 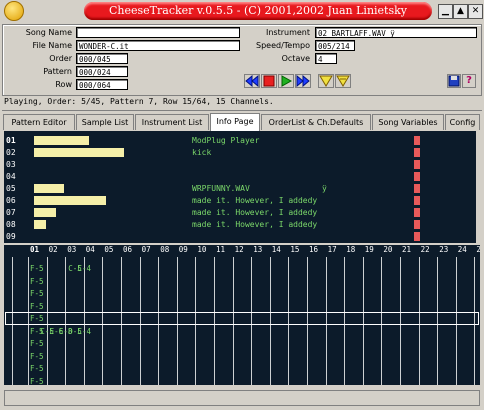 I want to click on floppy-disk-icon, so click(x=454, y=81).